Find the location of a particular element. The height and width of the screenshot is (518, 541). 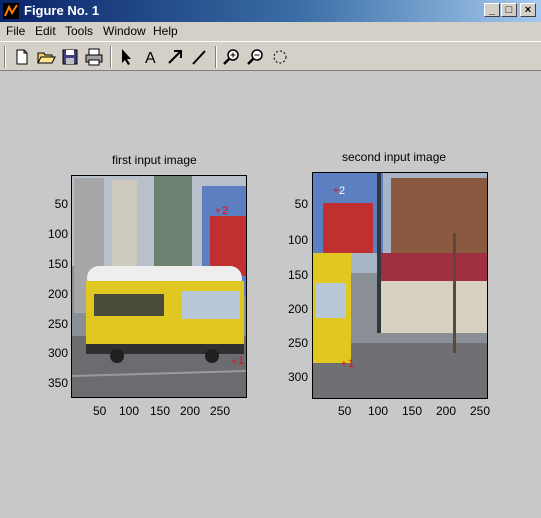

plot2-xtick: 150 is located at coordinates (412, 411).